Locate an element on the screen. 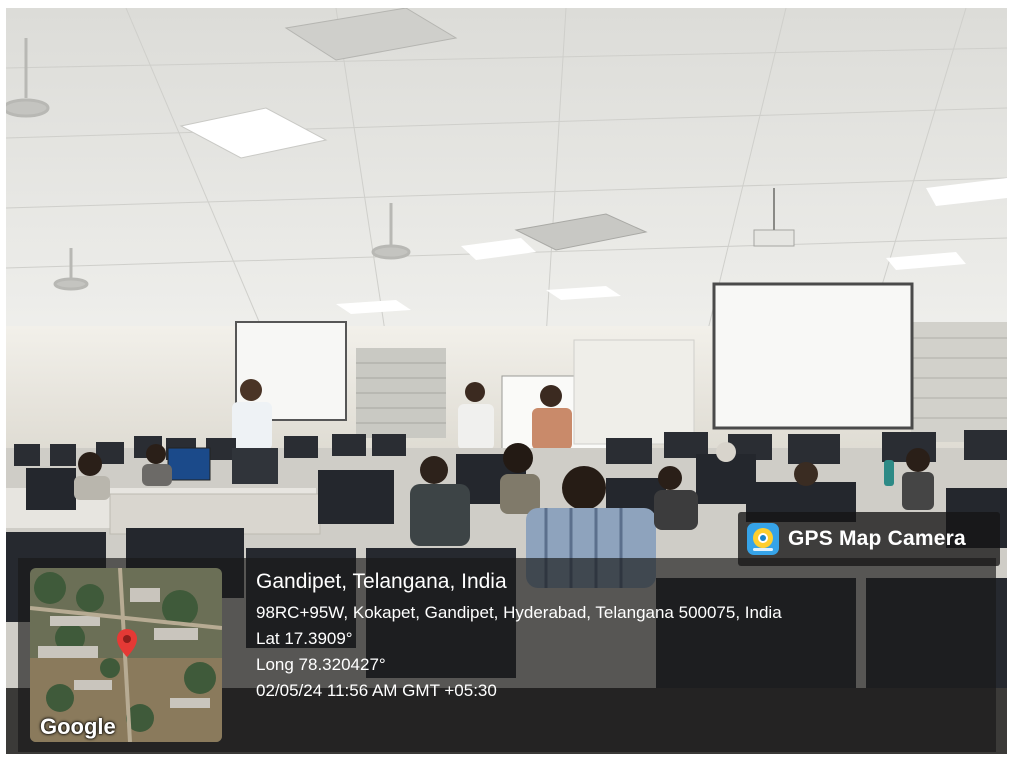 The width and height of the screenshot is (1009, 760). latitude: Lat 17.3909° is located at coordinates (304, 638).